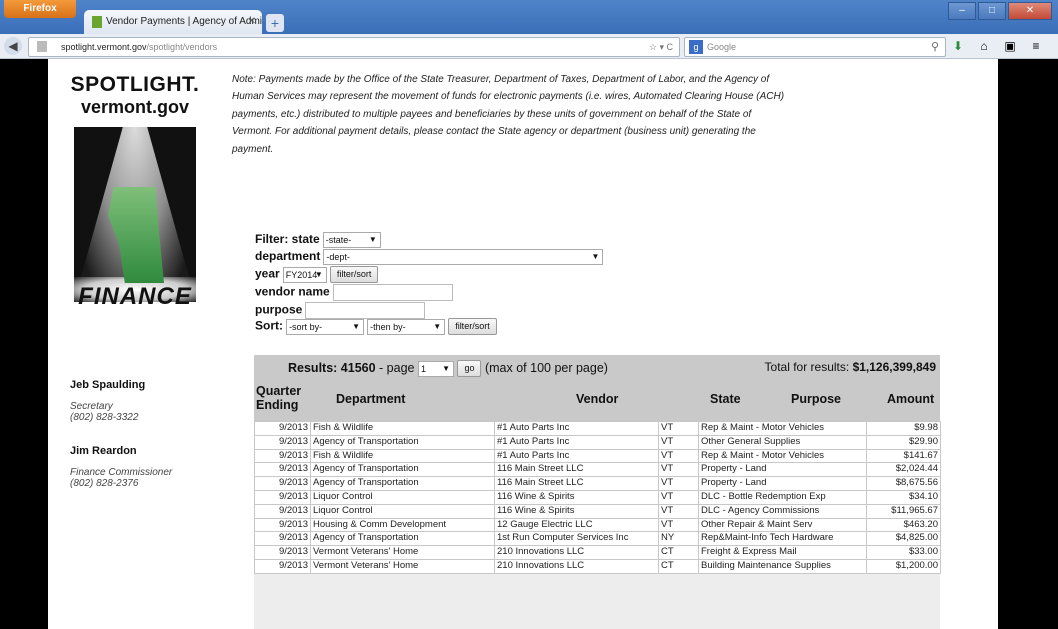 The image size is (1058, 629). I want to click on filter-sort-button-2: filter/sort, so click(472, 326).